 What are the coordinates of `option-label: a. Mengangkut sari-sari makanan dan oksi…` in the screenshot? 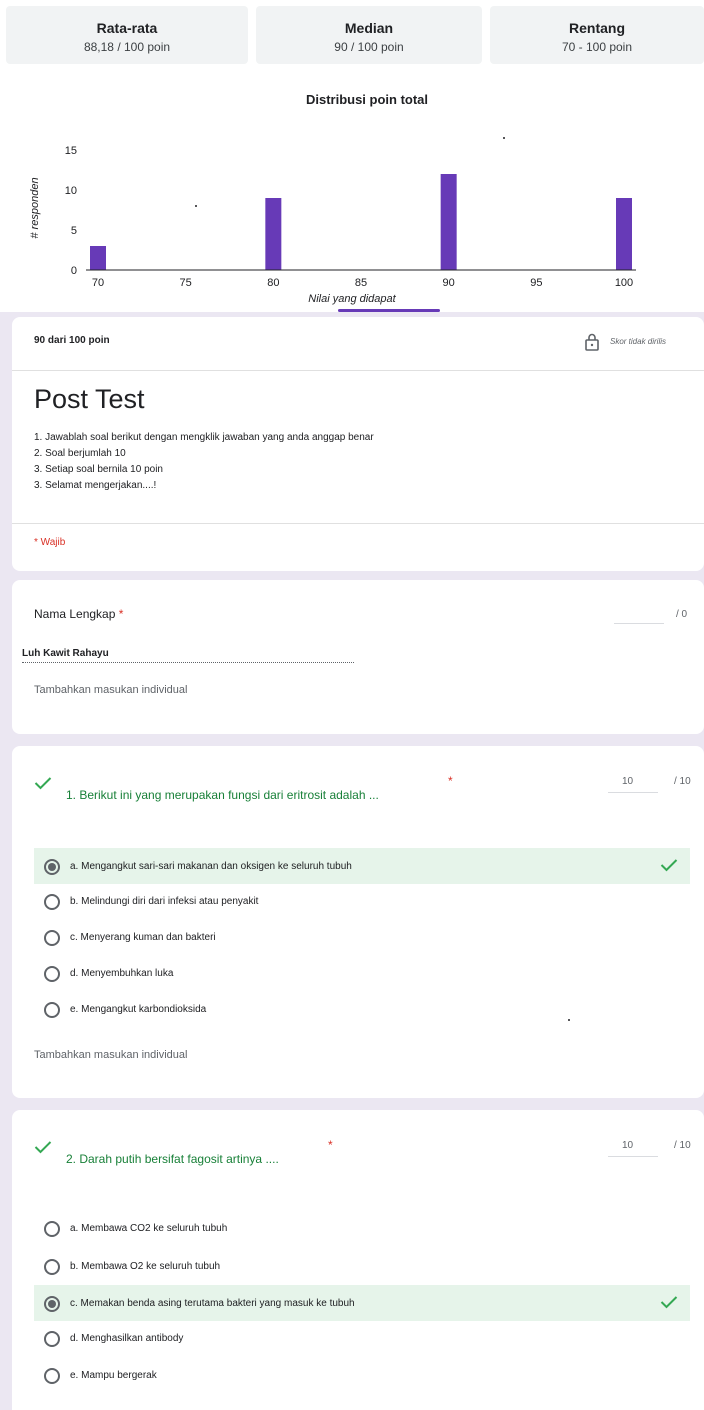 It's located at (211, 866).